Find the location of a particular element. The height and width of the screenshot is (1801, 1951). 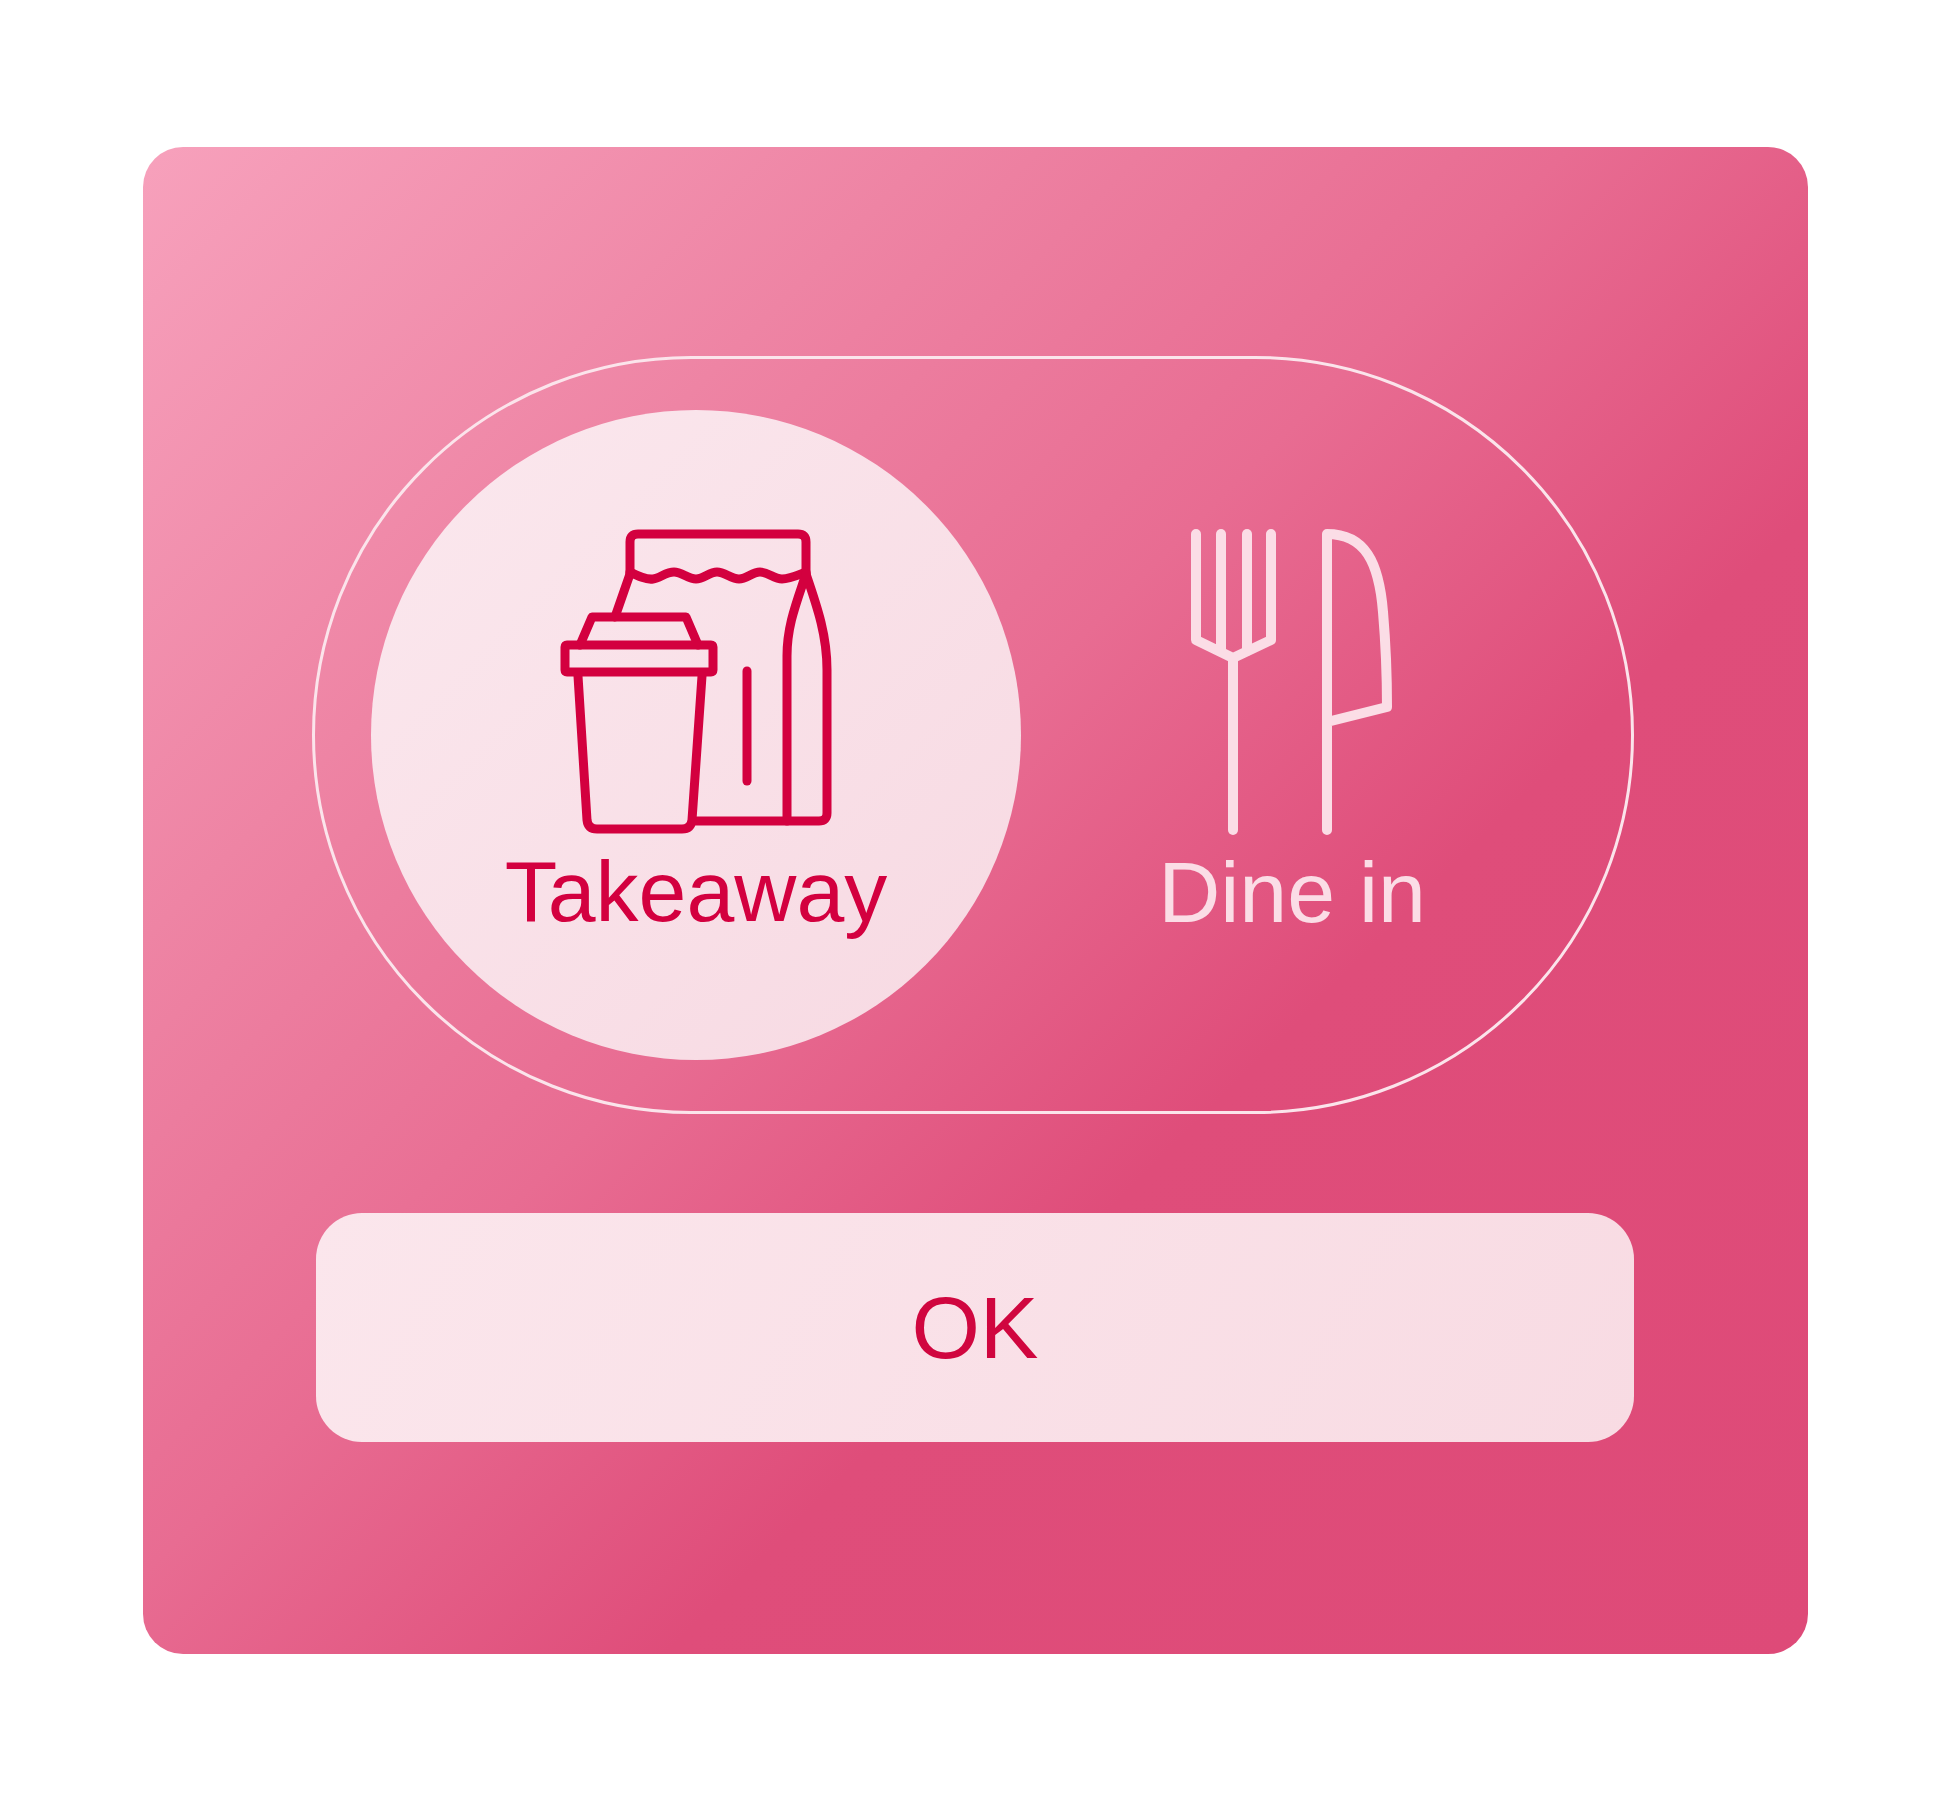

option-button: Takeaway is located at coordinates (696, 735).